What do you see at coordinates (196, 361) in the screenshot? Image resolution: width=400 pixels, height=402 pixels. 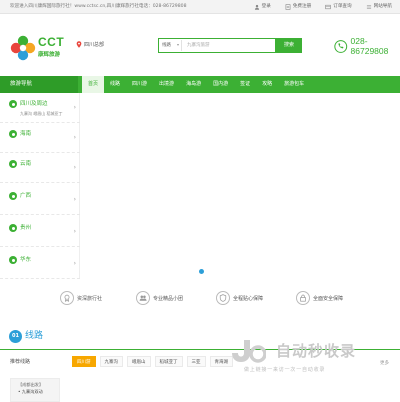 I see `tab-sanya: 三亚` at bounding box center [196, 361].